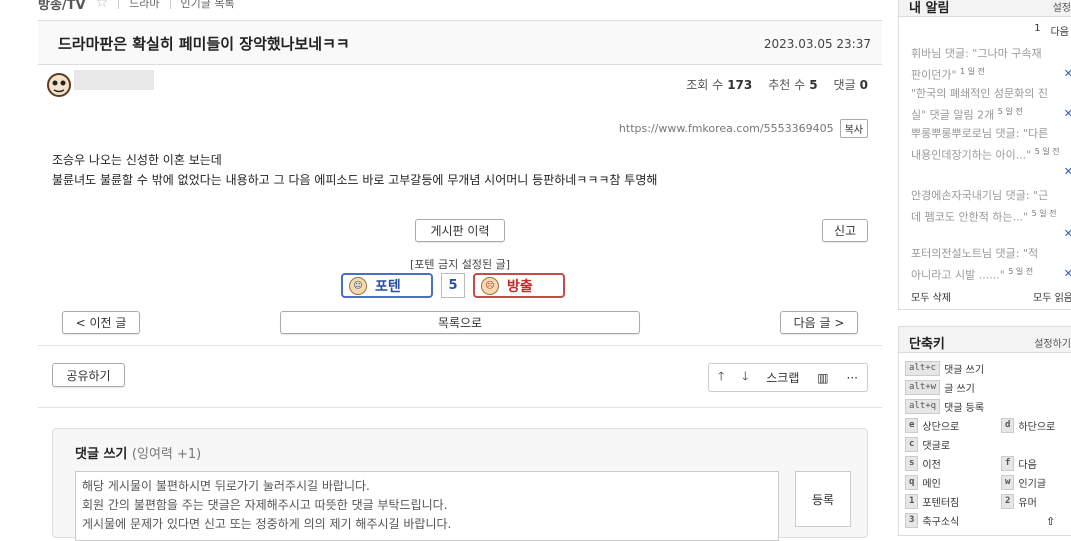  What do you see at coordinates (940, 387) in the screenshot?
I see `shortcut-item: alt+w 글 쓰기` at bounding box center [940, 387].